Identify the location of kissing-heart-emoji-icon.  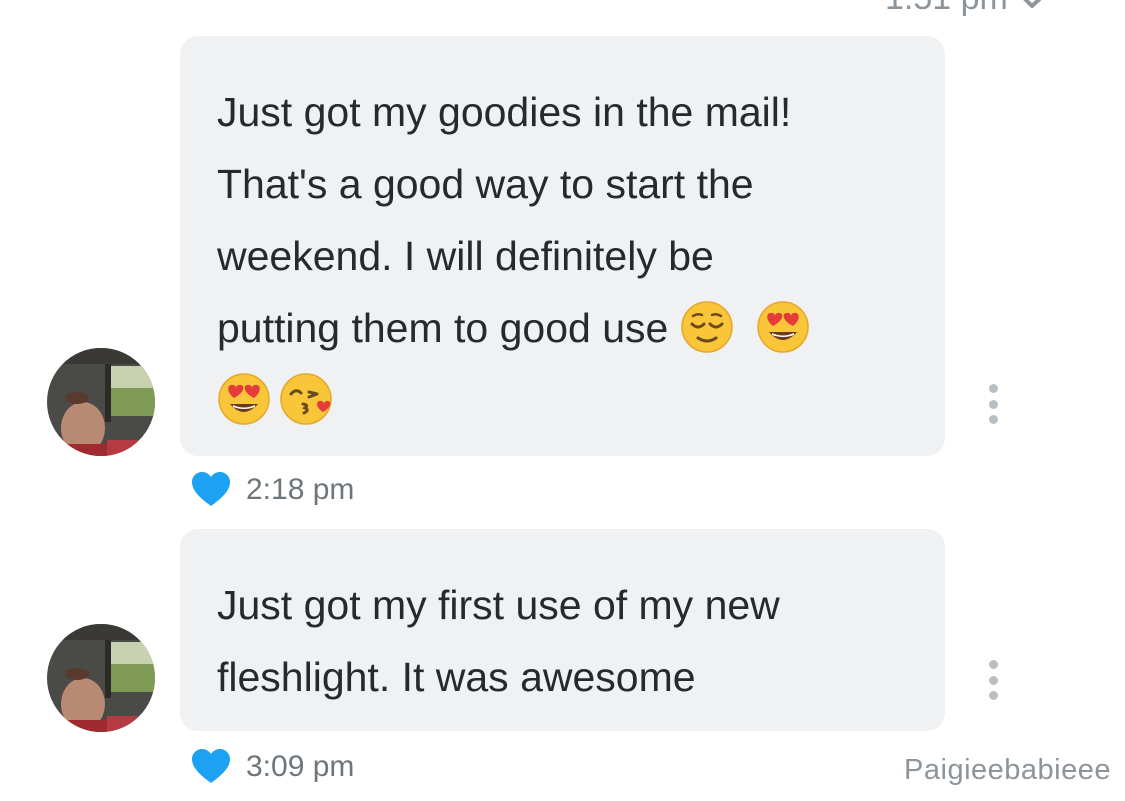
(306, 399).